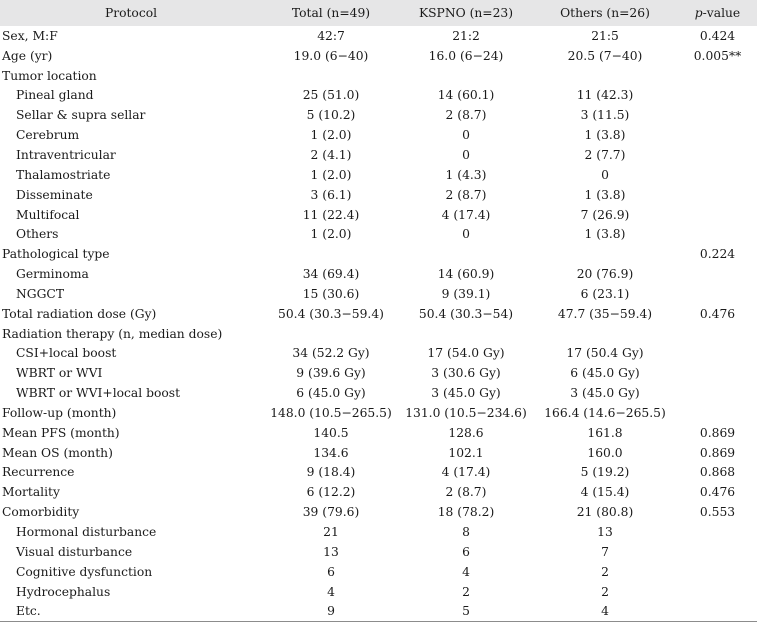 Image resolution: width=757 pixels, height=622 pixels. I want to click on table-row: Others 1 (2.0) 0 1 (3.8), so click(378, 234).